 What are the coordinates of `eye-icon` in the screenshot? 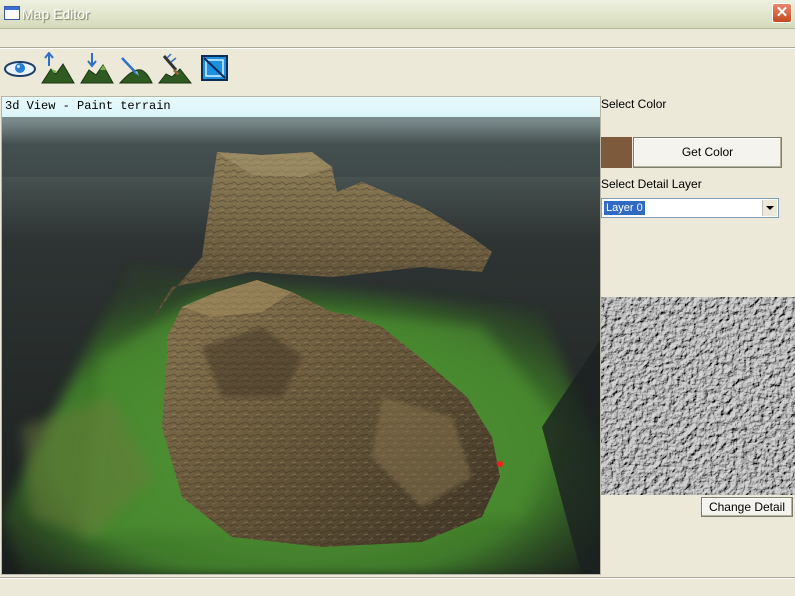 It's located at (20, 69).